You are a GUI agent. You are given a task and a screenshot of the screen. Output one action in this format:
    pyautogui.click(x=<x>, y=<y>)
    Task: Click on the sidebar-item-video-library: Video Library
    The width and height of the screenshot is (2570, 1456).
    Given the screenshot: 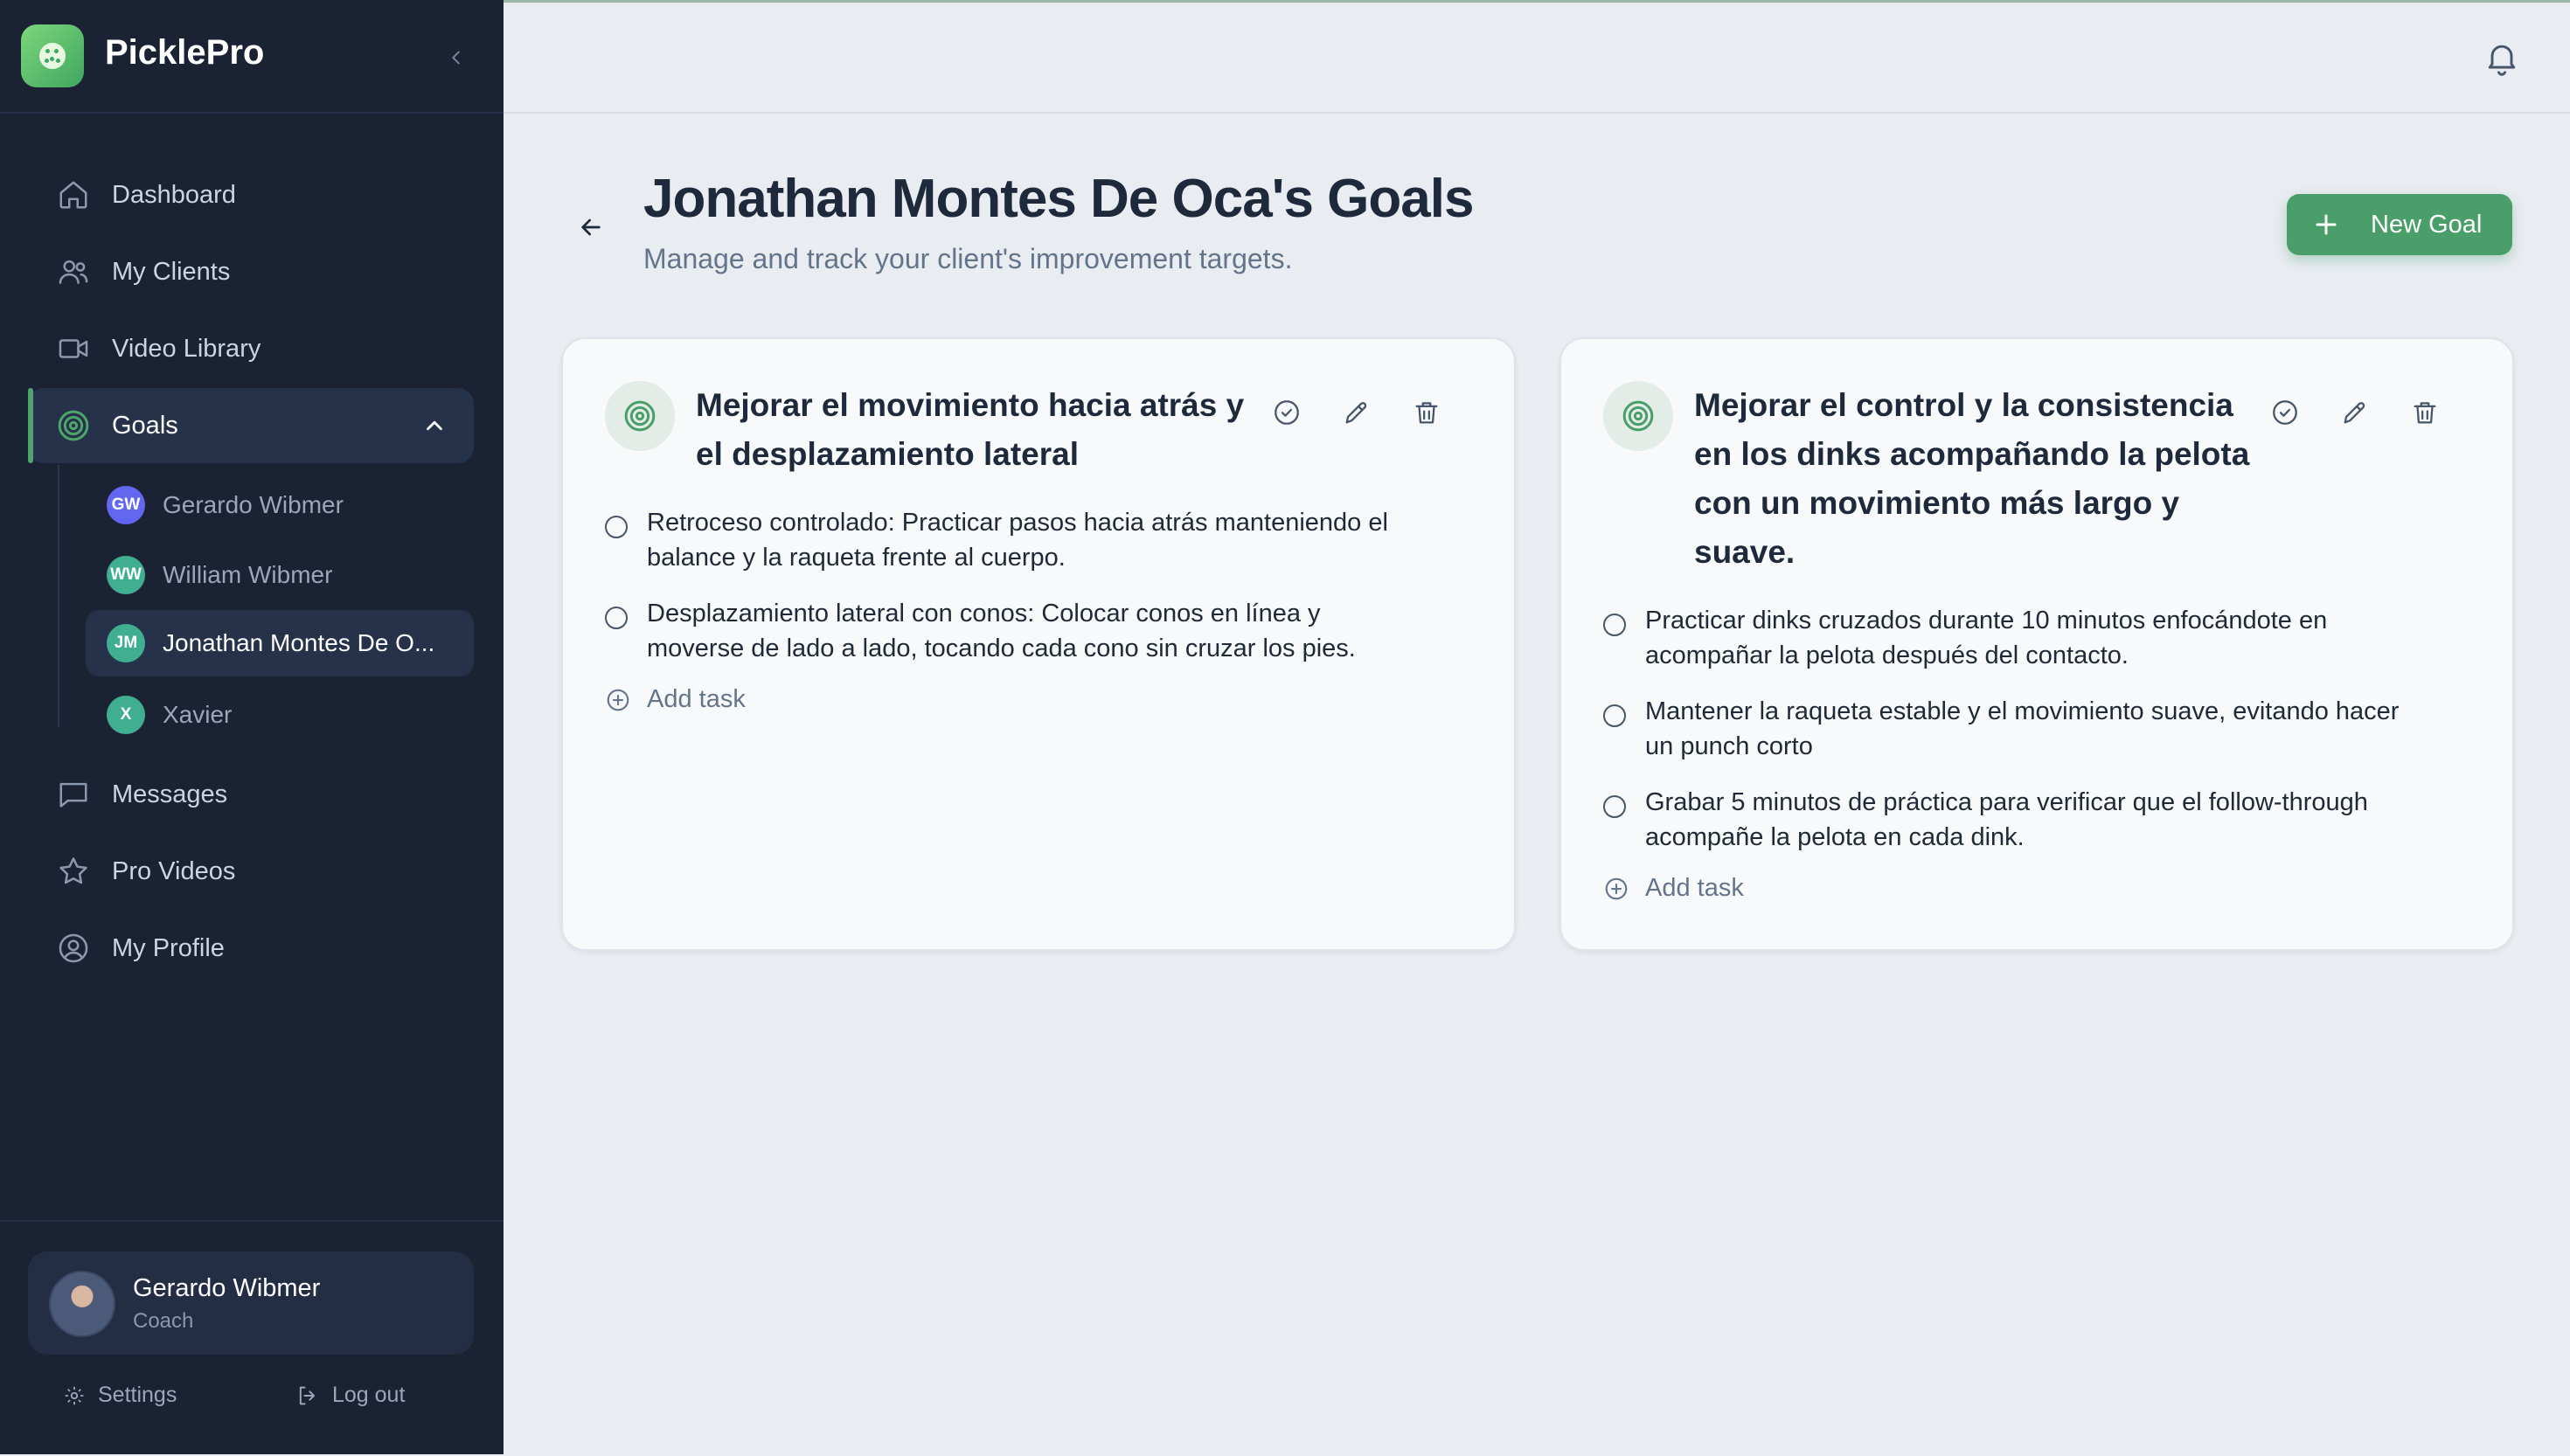 What is the action you would take?
    pyautogui.click(x=251, y=348)
    